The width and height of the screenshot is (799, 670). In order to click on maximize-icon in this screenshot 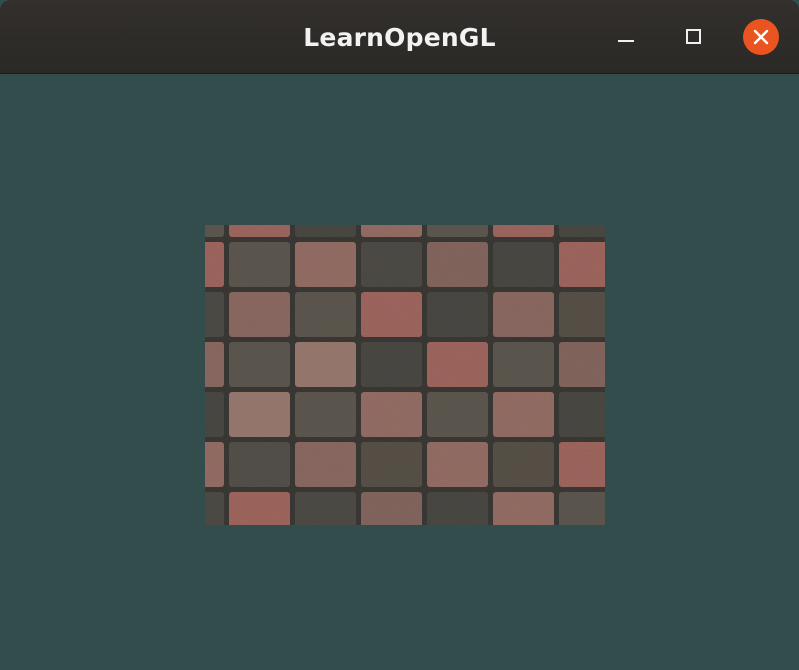, I will do `click(693, 36)`.